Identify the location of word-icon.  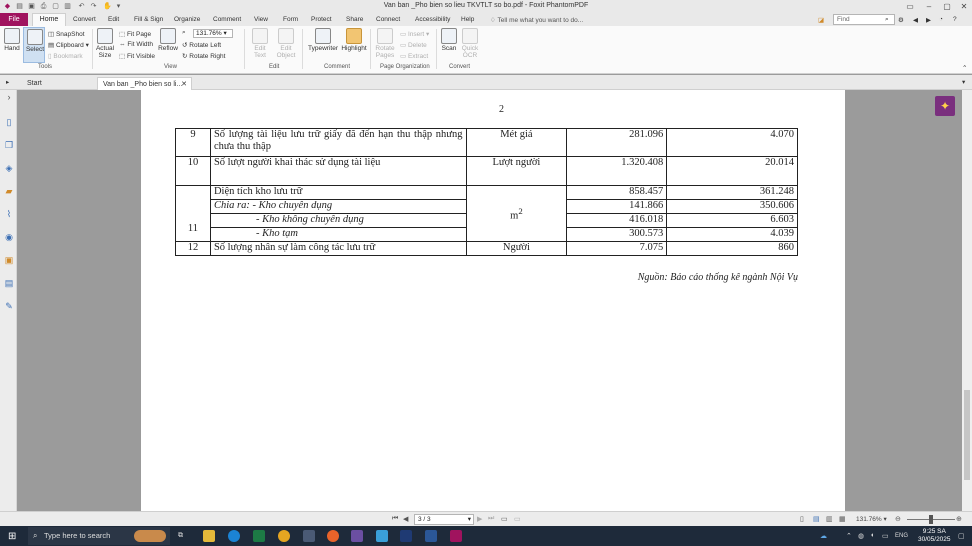
(431, 536).